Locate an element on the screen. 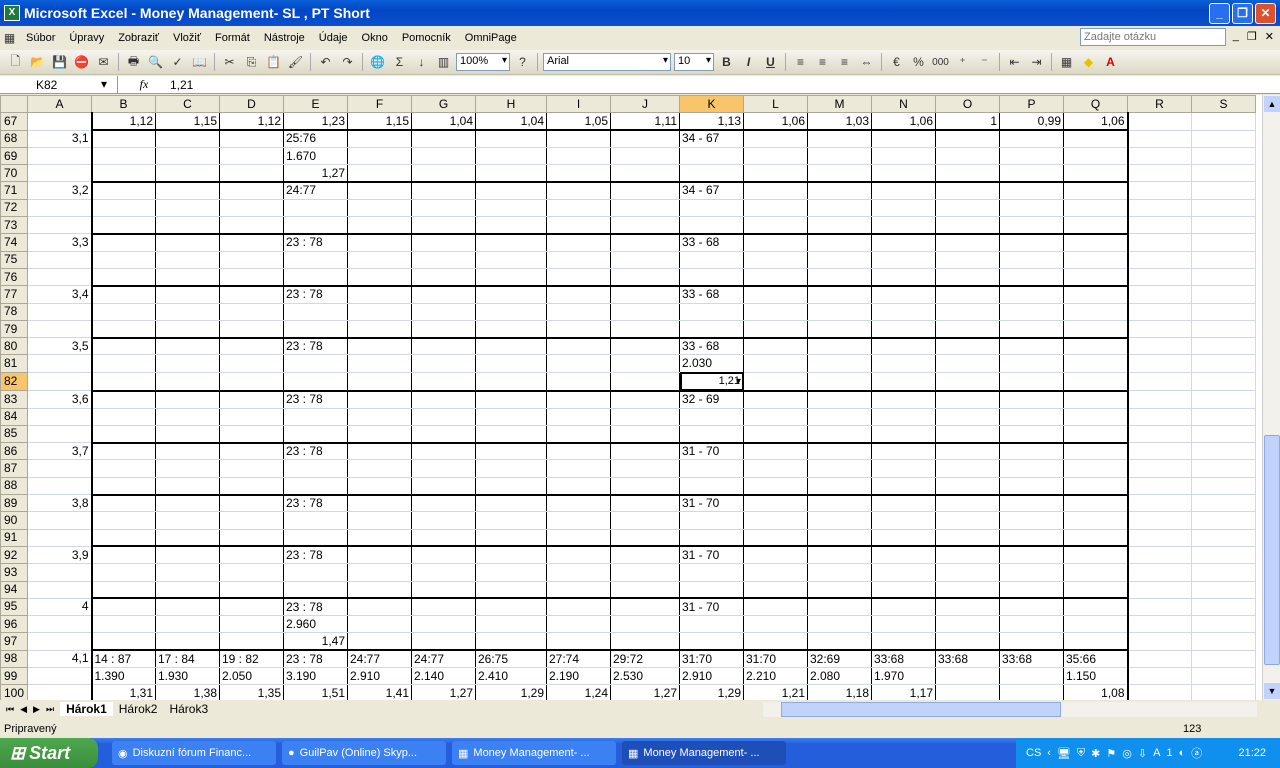  paste-icon: 📋 is located at coordinates (273, 62).